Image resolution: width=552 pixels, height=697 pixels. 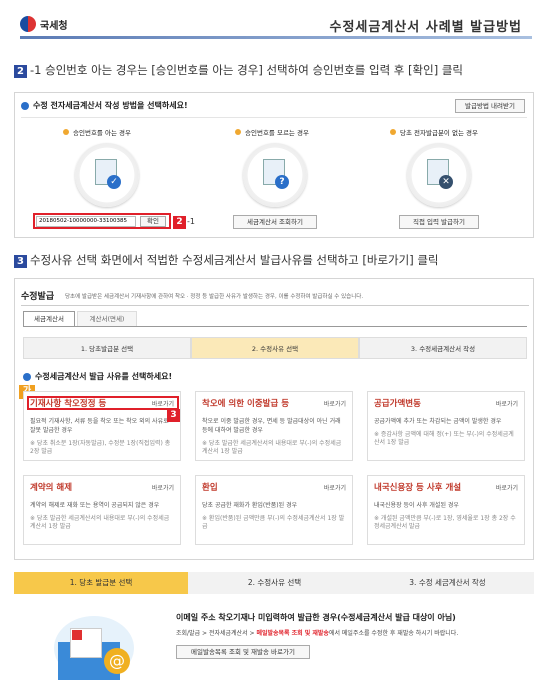 I want to click on bottom-progress: 1. 당초 발급분 선택 2. 수정사유 선택 3. 수정 세금계산서 작성, so click(x=274, y=583).